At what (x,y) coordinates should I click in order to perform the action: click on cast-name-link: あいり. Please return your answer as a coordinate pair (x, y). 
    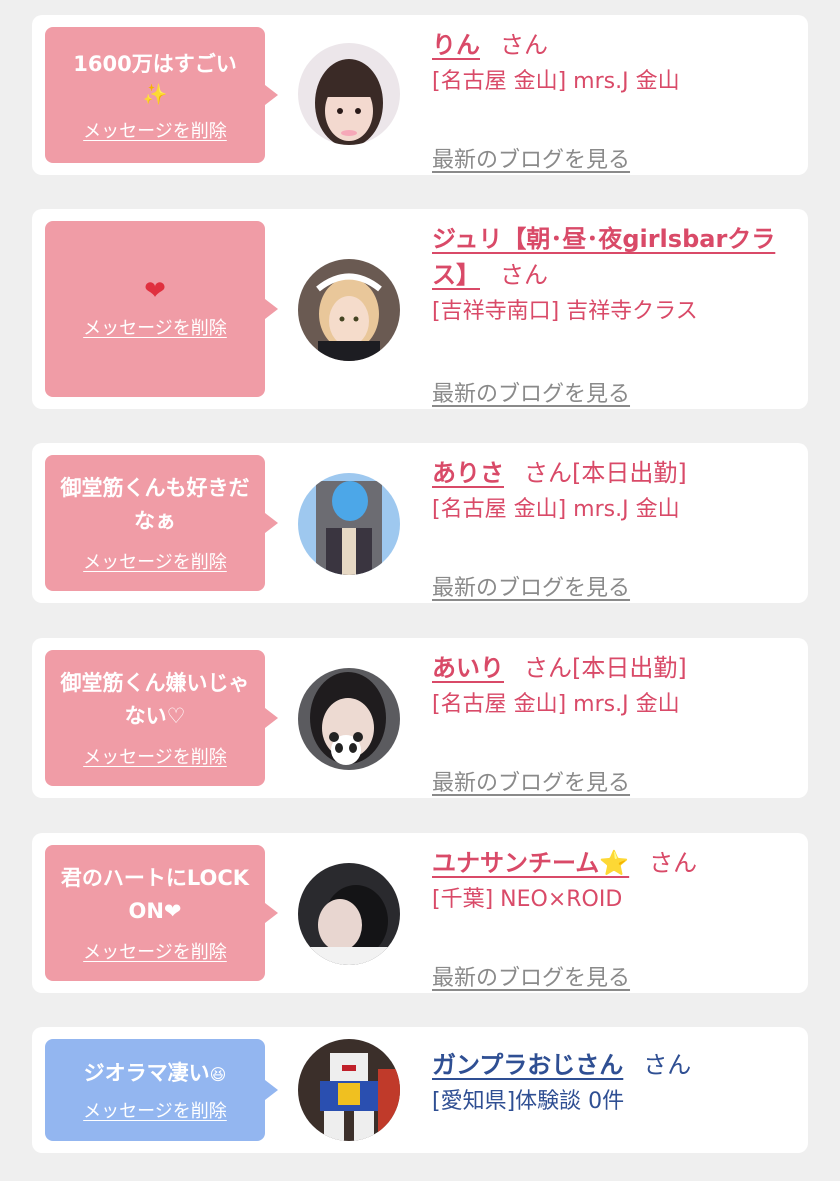
    Looking at the image, I should click on (468, 668).